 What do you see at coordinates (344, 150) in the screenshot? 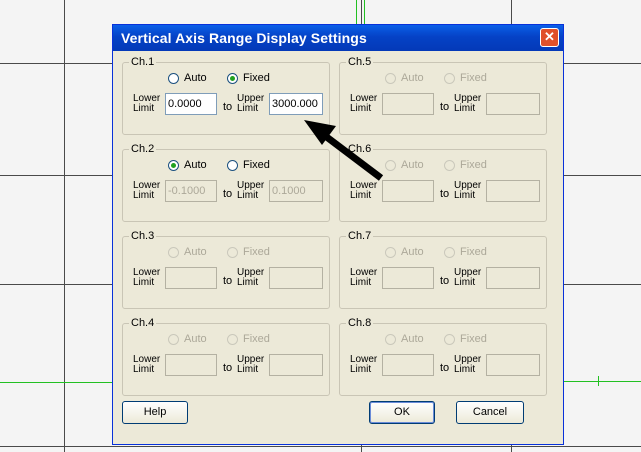
I see `arrow-annotation-icon` at bounding box center [344, 150].